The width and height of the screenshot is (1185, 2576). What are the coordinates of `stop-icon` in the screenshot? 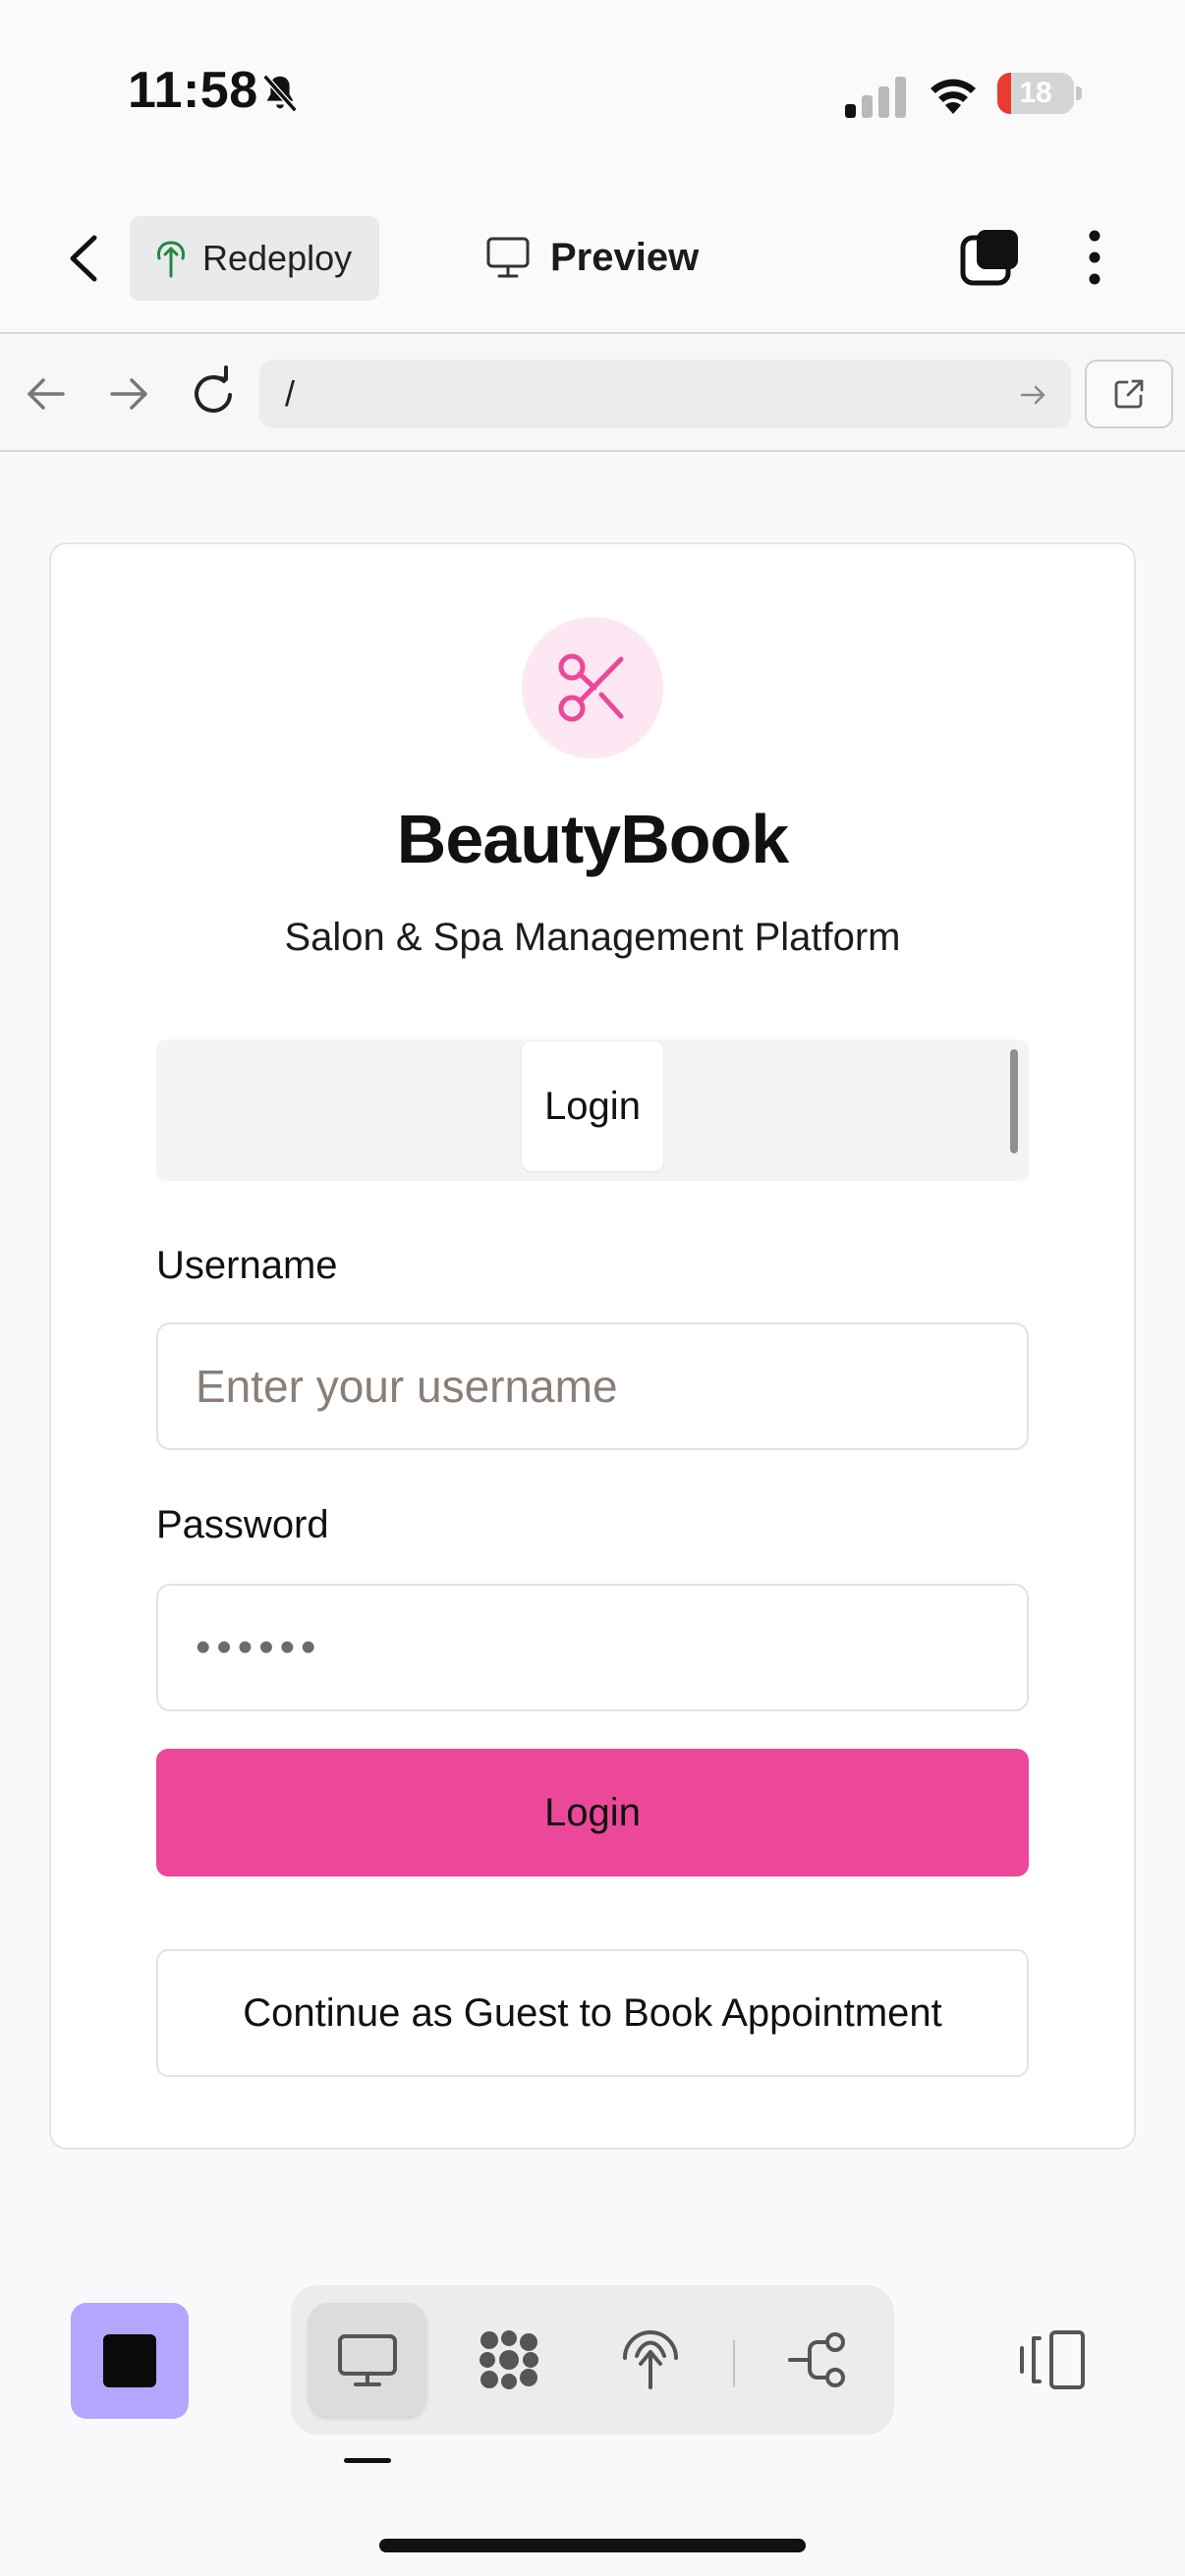 It's located at (130, 2360).